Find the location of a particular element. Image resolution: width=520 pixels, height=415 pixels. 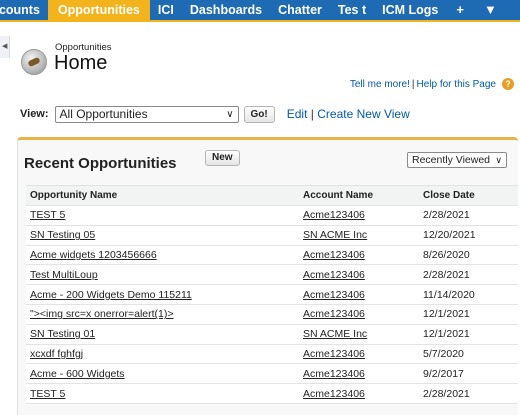

tab-dashboards: Dashboards is located at coordinates (226, 11).